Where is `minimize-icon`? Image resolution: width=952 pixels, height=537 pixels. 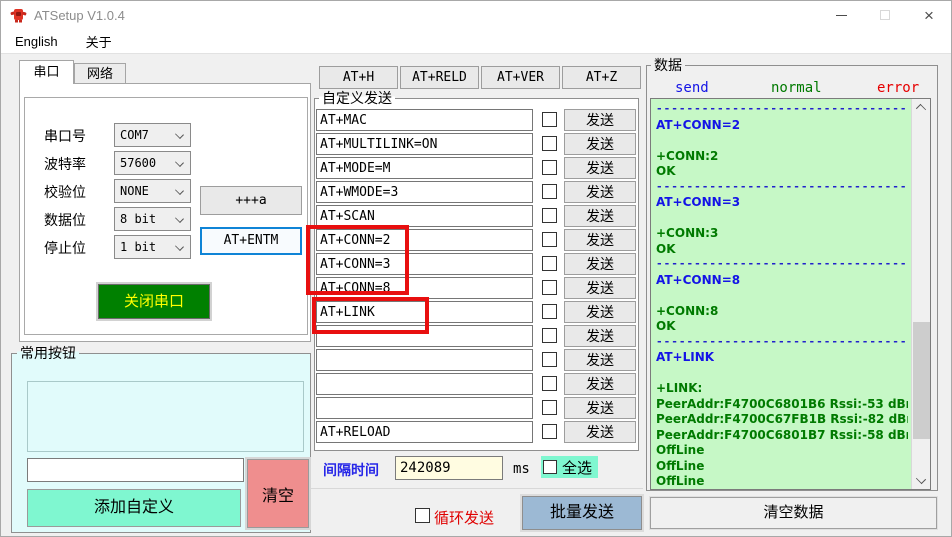
minimize-icon is located at coordinates (841, 15).